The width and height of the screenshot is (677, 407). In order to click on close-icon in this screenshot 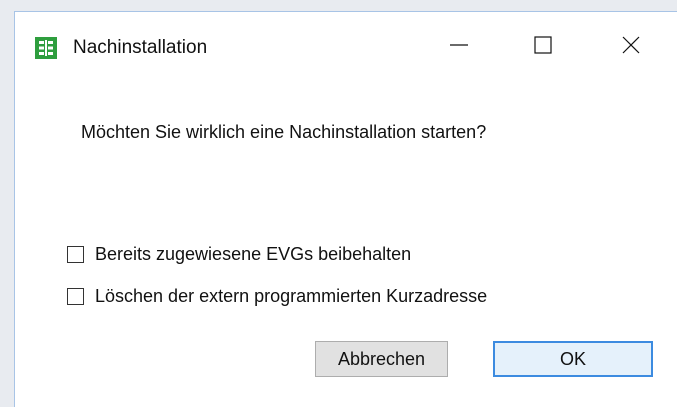, I will do `click(631, 47)`.